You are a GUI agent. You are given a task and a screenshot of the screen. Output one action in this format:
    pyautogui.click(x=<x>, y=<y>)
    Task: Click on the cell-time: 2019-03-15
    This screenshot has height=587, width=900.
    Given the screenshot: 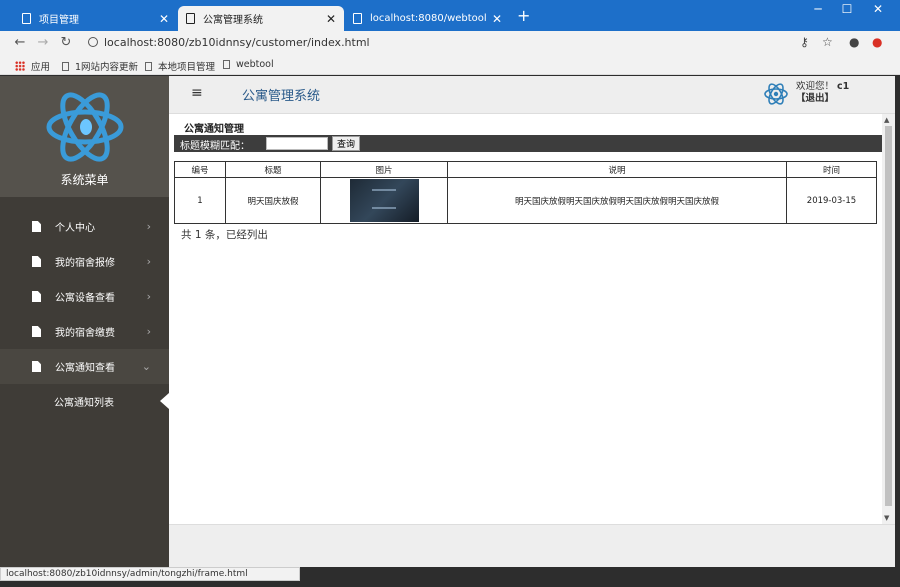 What is the action you would take?
    pyautogui.click(x=831, y=200)
    